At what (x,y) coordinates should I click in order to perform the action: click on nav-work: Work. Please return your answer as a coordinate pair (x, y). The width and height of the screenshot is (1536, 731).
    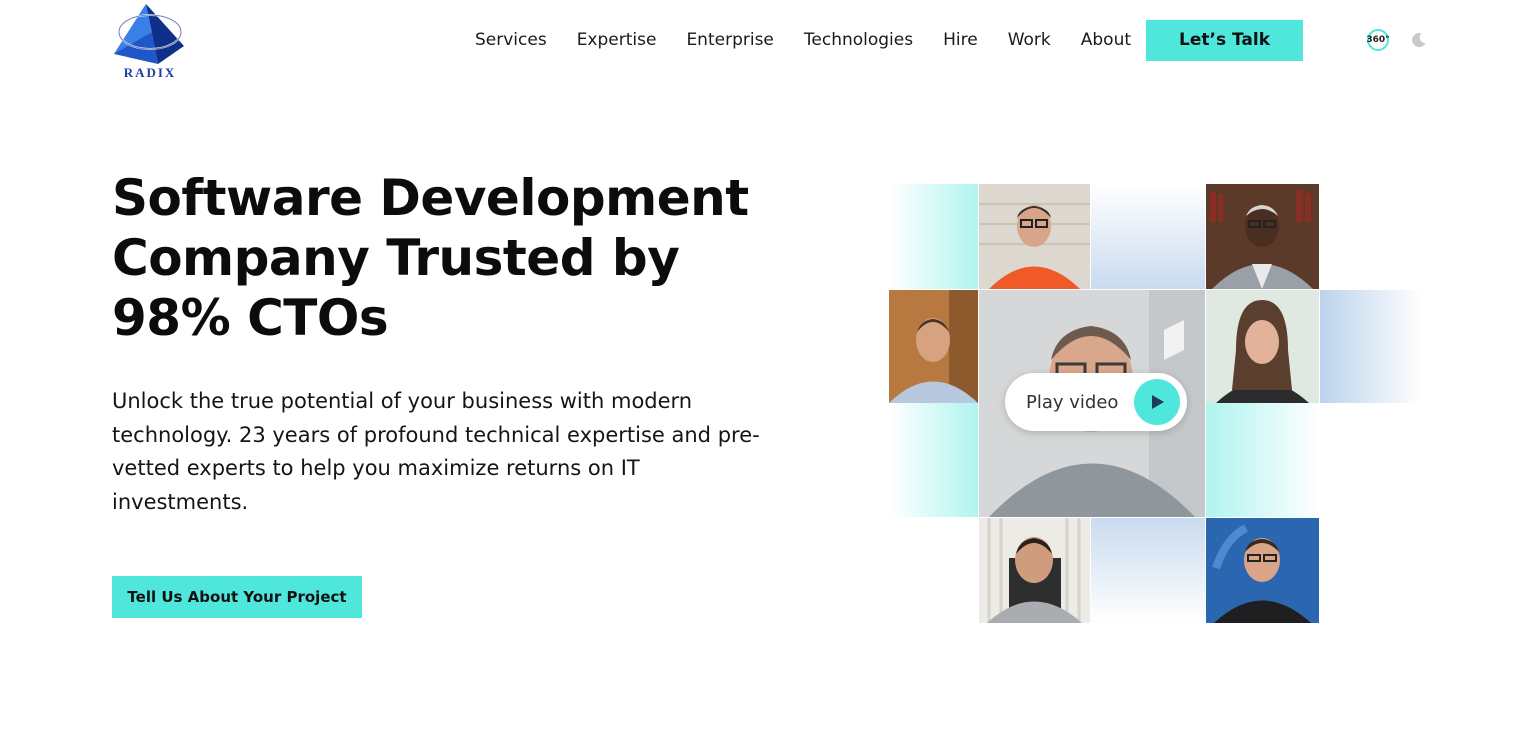
    Looking at the image, I should click on (1029, 40).